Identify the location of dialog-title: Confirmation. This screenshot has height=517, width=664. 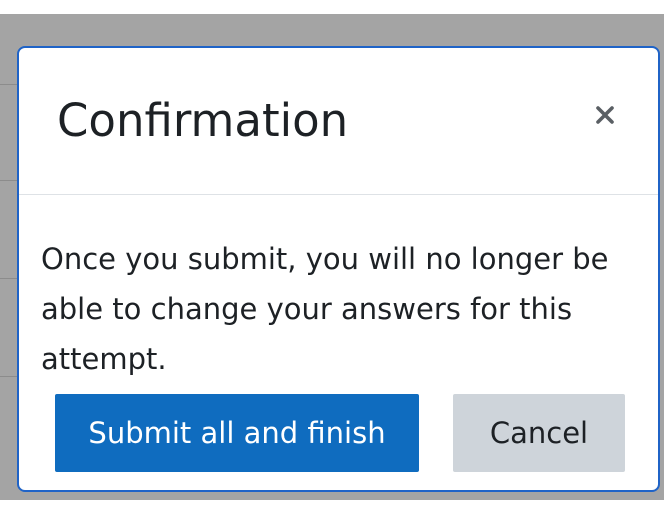
(203, 120).